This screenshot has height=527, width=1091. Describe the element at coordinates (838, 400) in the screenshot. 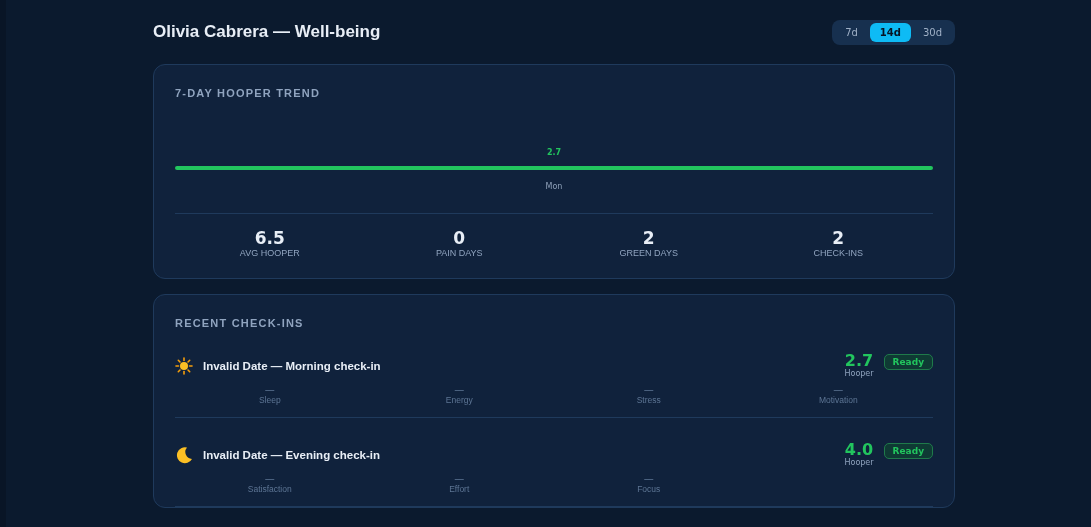

I see `metric-label: Motivation` at that location.